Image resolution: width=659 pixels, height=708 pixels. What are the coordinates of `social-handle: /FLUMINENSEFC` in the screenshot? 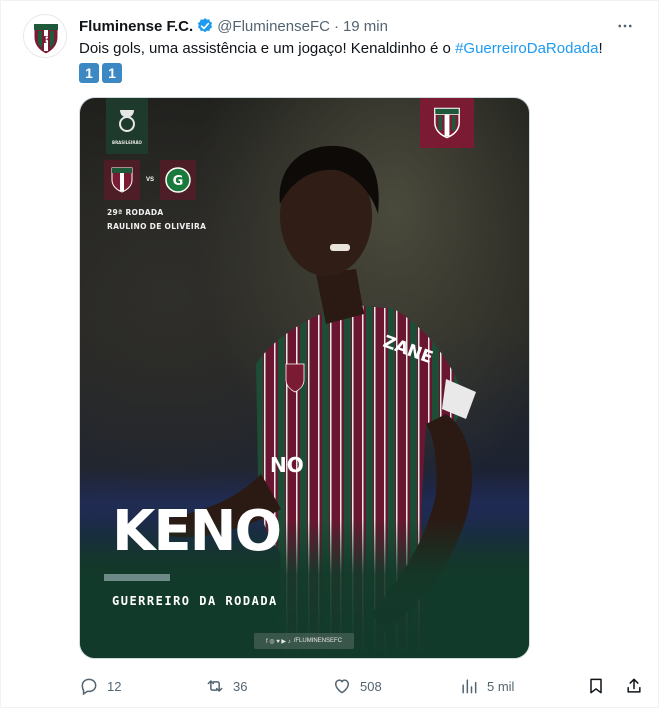 It's located at (318, 641).